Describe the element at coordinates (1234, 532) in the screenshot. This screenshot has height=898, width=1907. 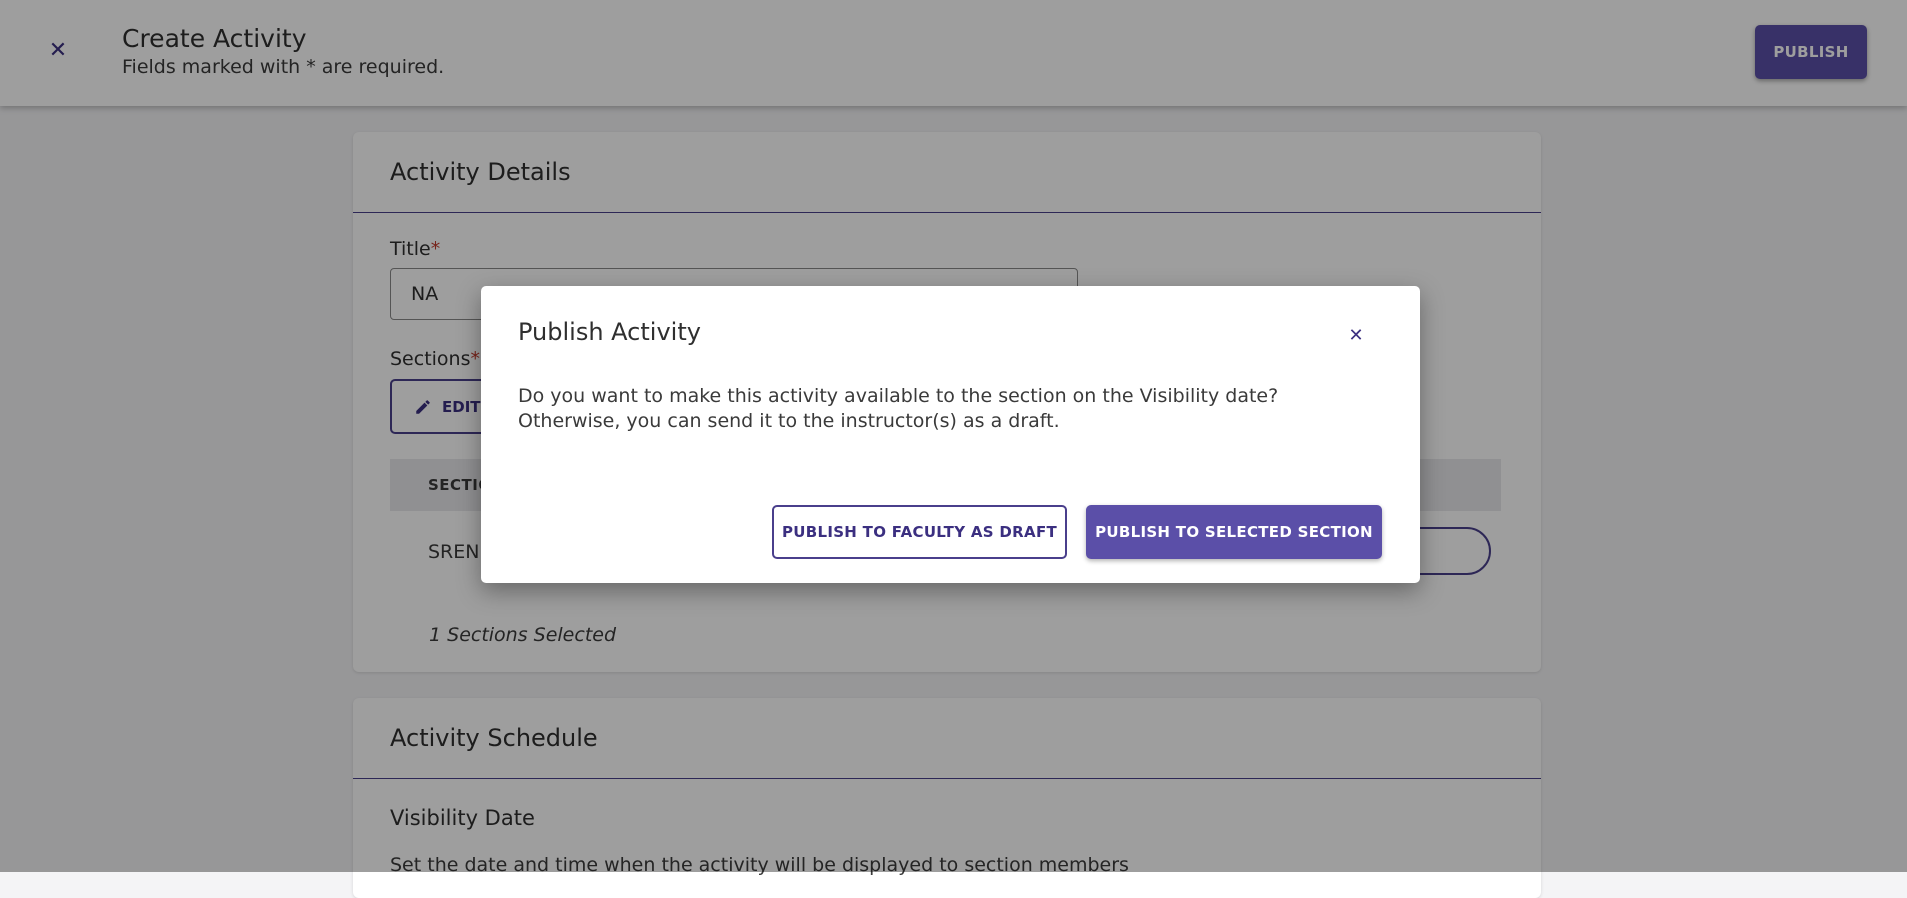
I see `publish-section-button: PUBLISH TO SELECTED SECTION` at that location.